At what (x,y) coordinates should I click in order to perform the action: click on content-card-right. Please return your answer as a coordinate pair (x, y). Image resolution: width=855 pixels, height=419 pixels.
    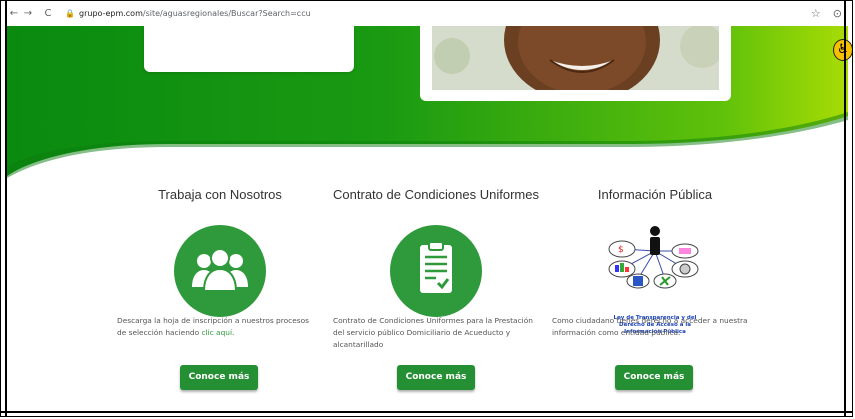
    Looking at the image, I should click on (575, 63).